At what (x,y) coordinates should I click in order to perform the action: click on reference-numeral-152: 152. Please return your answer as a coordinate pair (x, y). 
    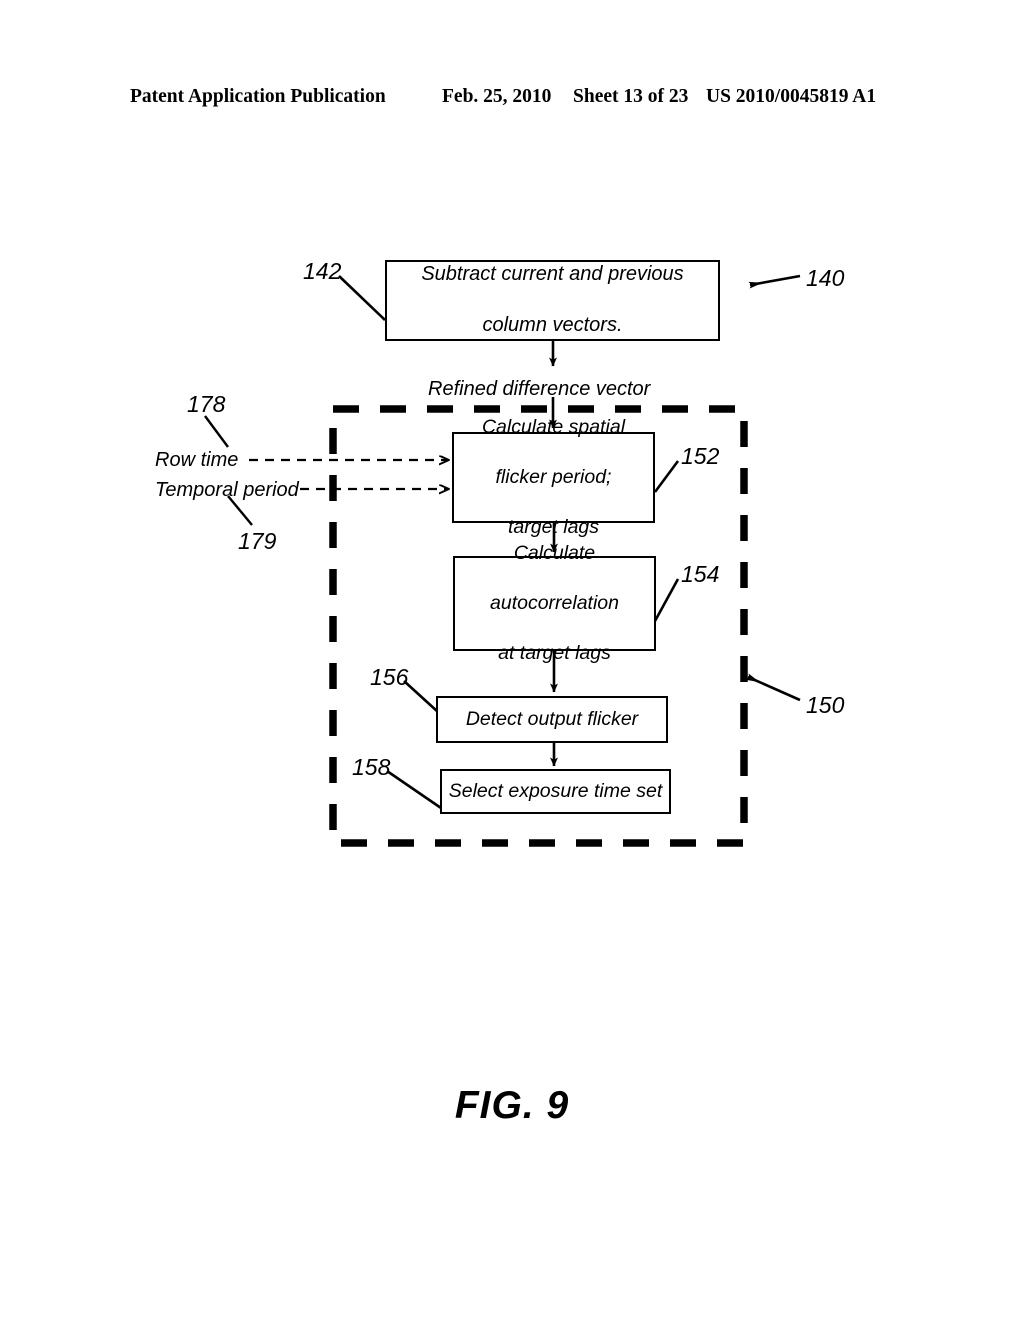
    Looking at the image, I should click on (700, 456).